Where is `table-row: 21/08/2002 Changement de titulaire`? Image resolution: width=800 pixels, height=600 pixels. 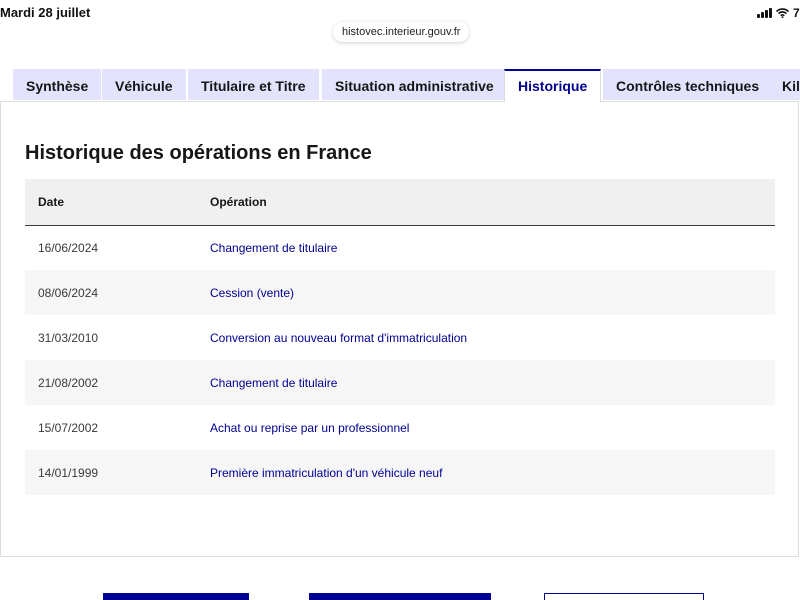
table-row: 21/08/2002 Changement de titulaire is located at coordinates (400, 382).